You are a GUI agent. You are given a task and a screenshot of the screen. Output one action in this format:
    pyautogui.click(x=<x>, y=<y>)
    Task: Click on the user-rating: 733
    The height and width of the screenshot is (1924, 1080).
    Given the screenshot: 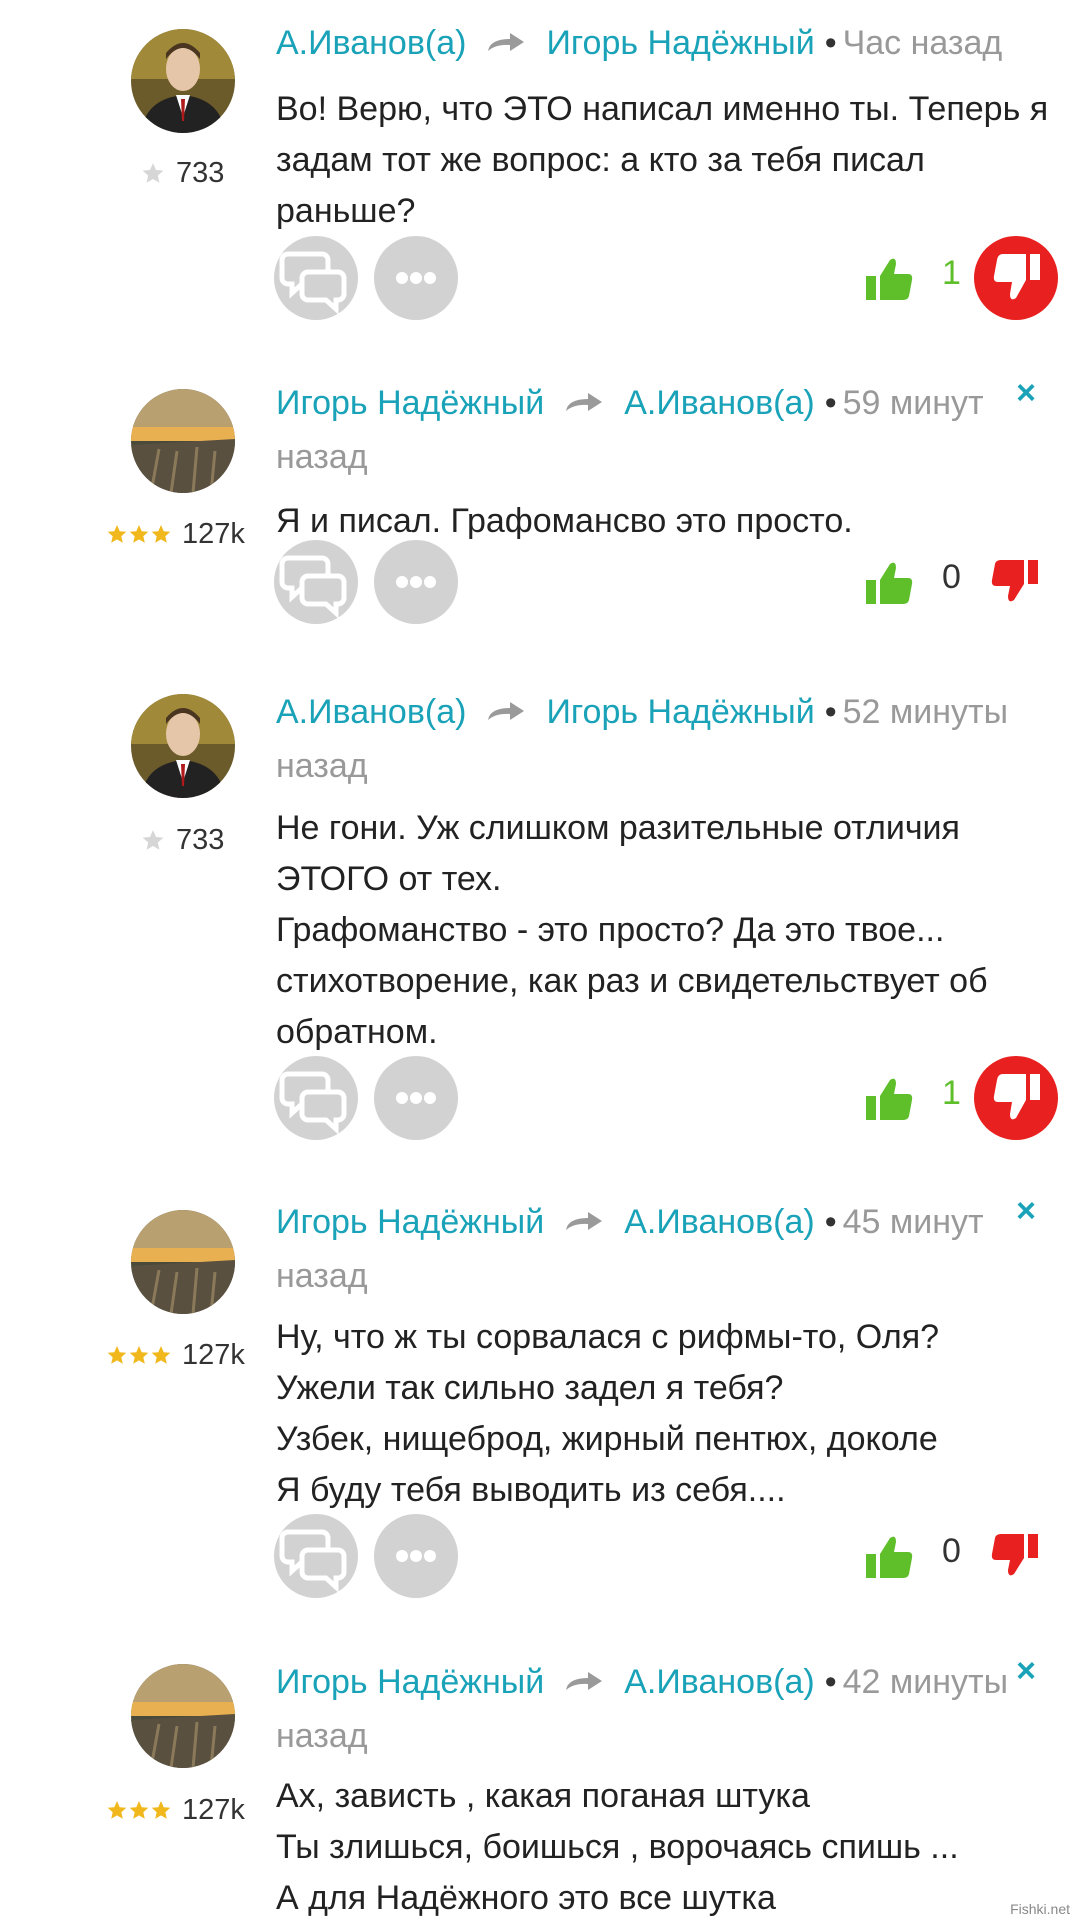 What is the action you would take?
    pyautogui.click(x=182, y=840)
    